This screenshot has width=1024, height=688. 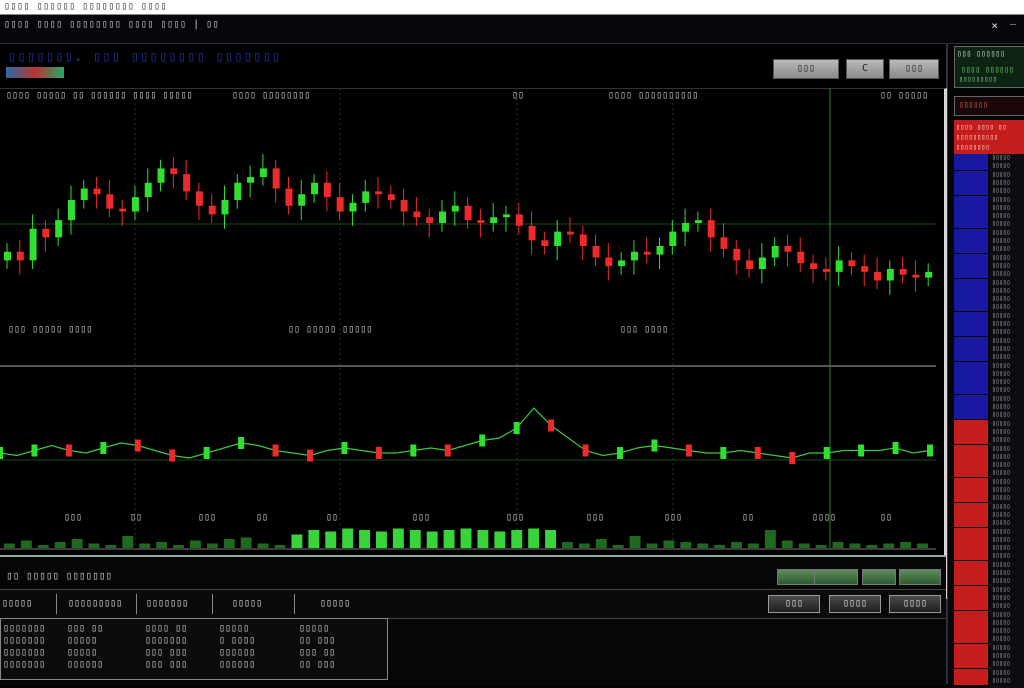 I want to click on table-cell: ▯ ▯▯▯▯, so click(x=237, y=640).